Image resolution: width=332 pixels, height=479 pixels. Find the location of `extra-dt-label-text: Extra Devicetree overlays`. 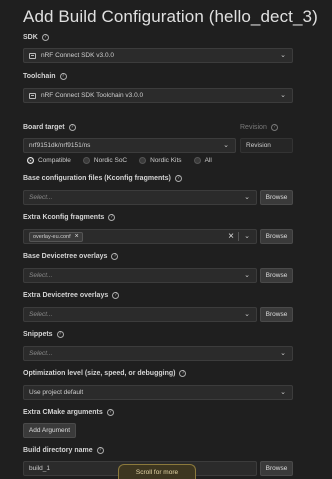

extra-dt-label-text: Extra Devicetree overlays is located at coordinates (66, 295).